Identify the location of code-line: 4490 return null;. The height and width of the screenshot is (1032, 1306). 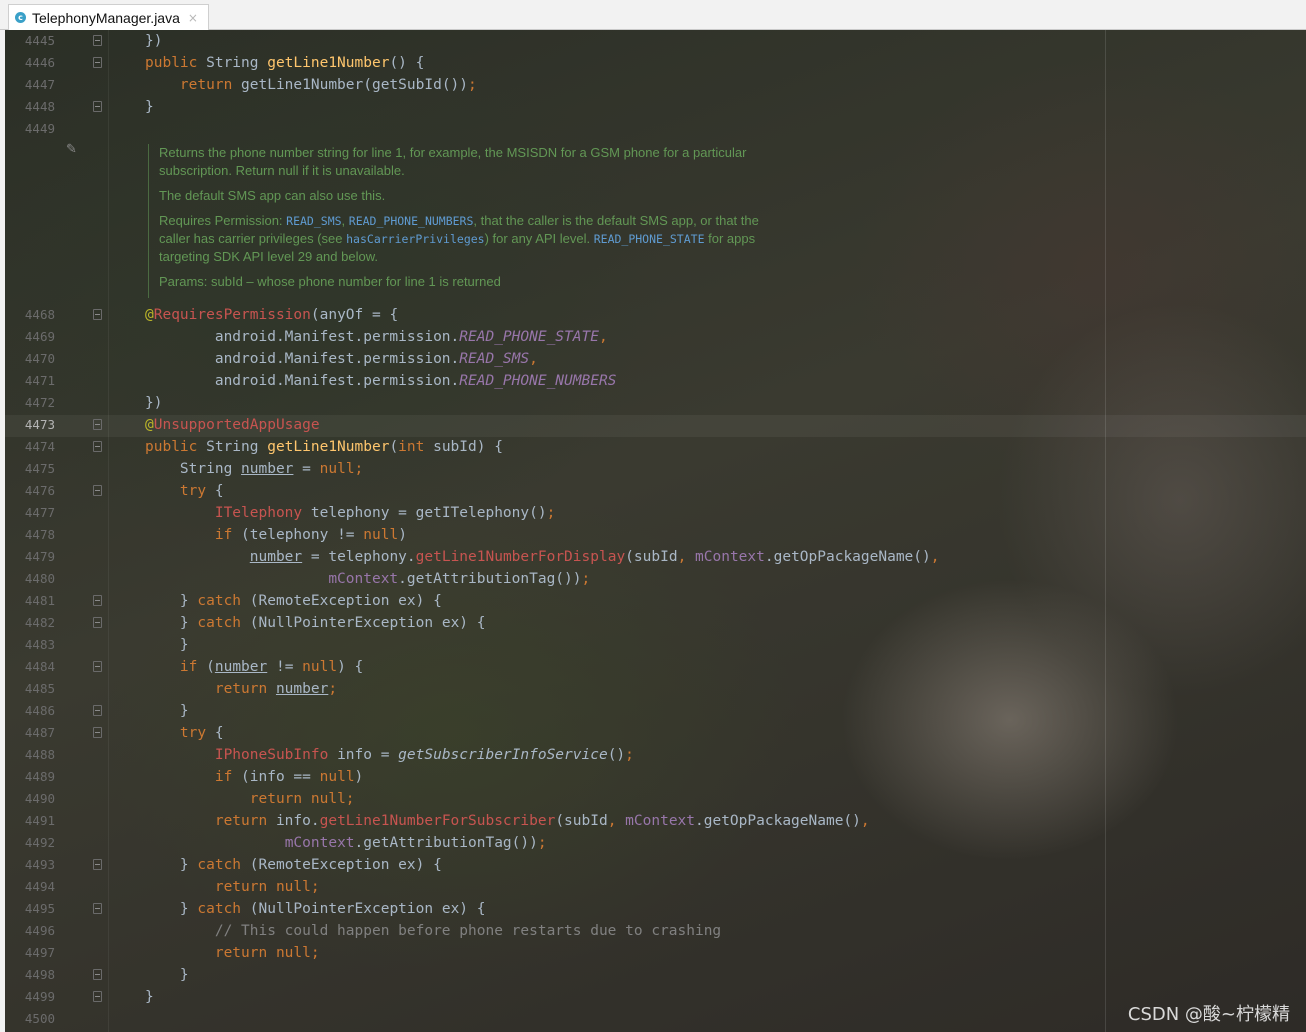
(653, 799).